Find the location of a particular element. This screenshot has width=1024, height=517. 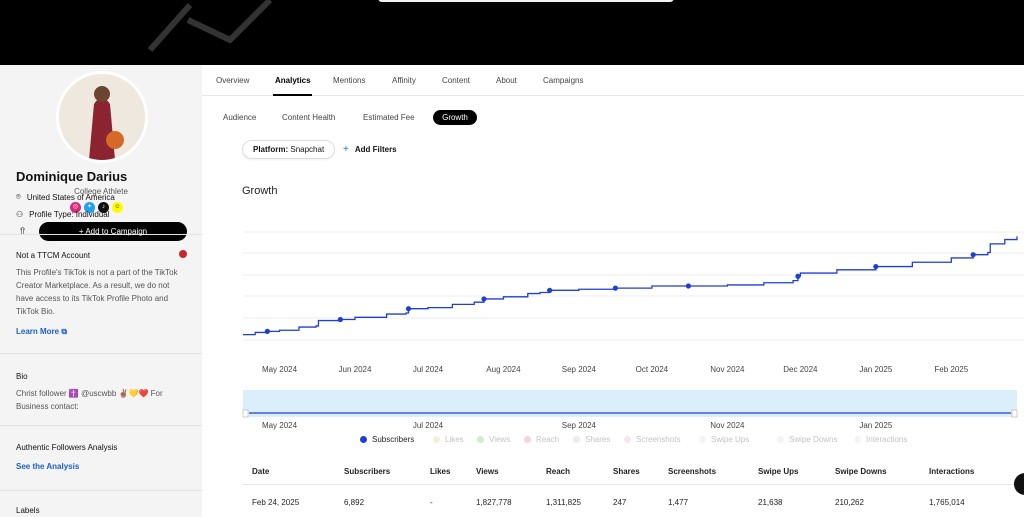

external-link-icon: ⧉ is located at coordinates (64, 331).